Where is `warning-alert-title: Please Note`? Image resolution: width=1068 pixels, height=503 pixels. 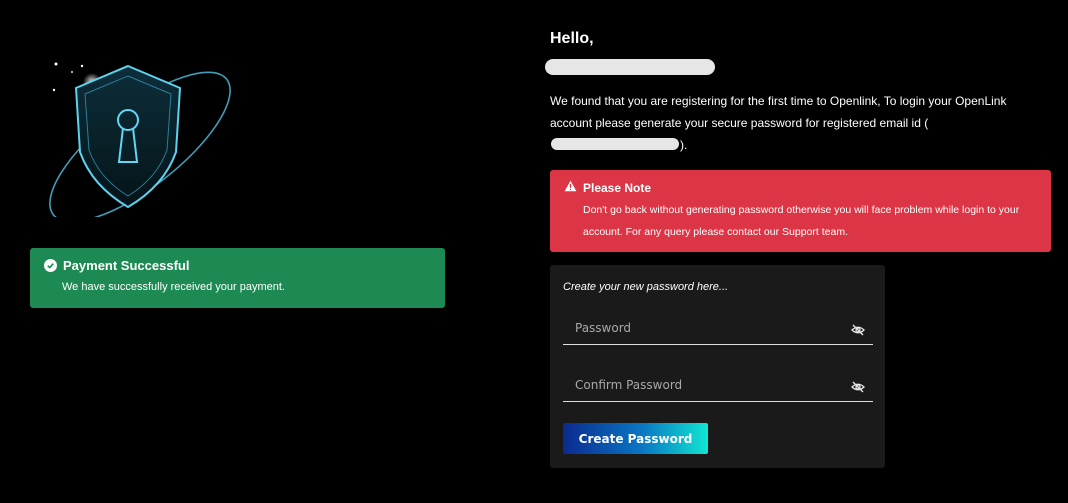 warning-alert-title: Please Note is located at coordinates (617, 187).